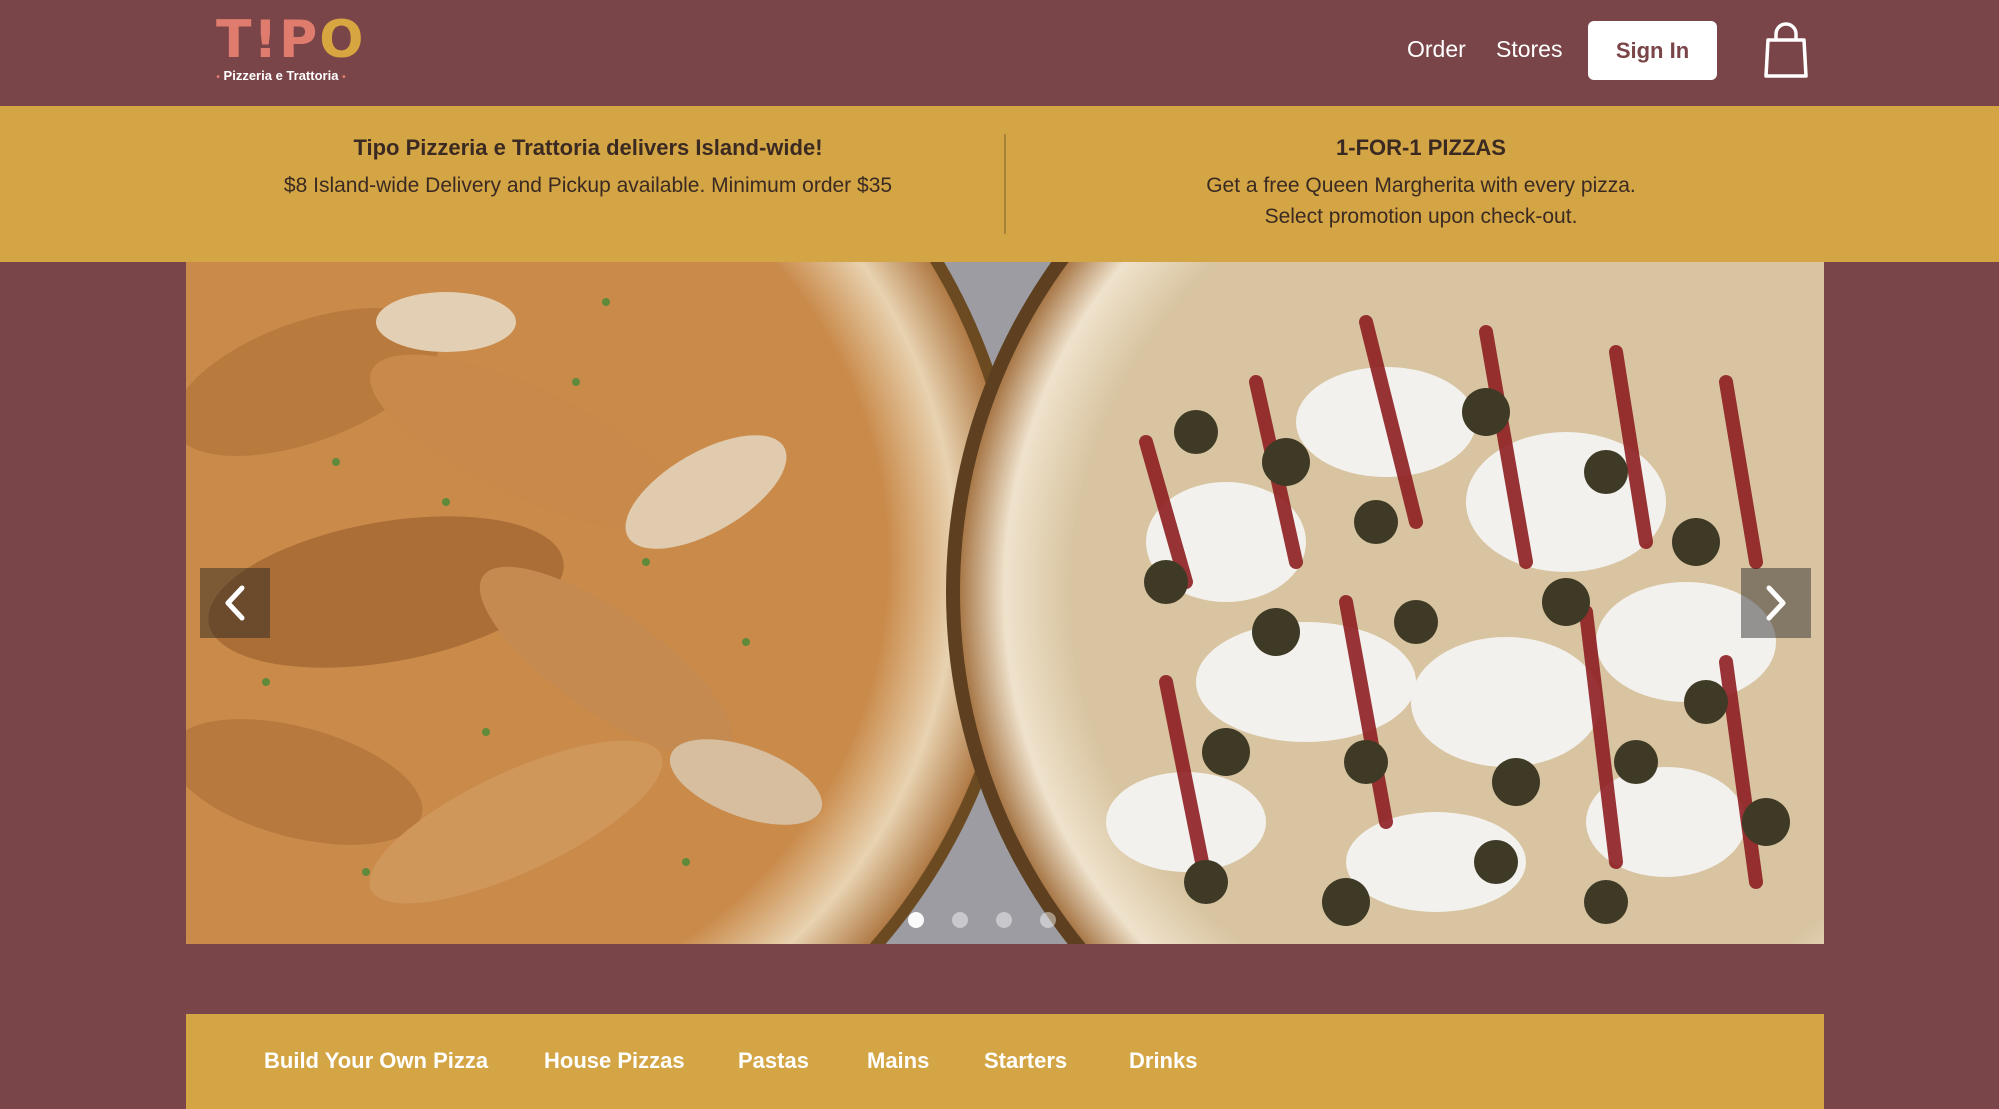 The image size is (1999, 1109). What do you see at coordinates (614, 1061) in the screenshot?
I see `category-house-pizzas: House Pizzas` at bounding box center [614, 1061].